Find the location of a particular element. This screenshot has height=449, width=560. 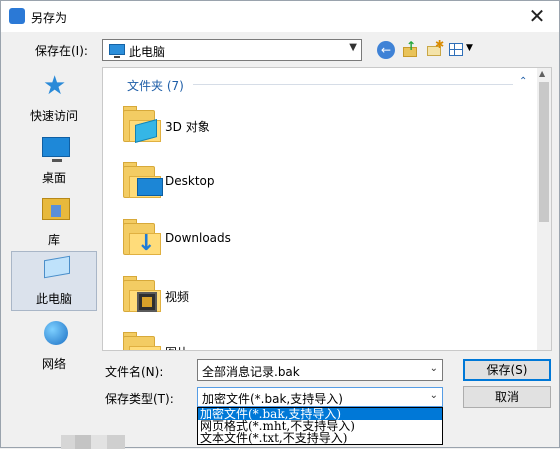

view-menu-icon: ▼ is located at coordinates (463, 50).